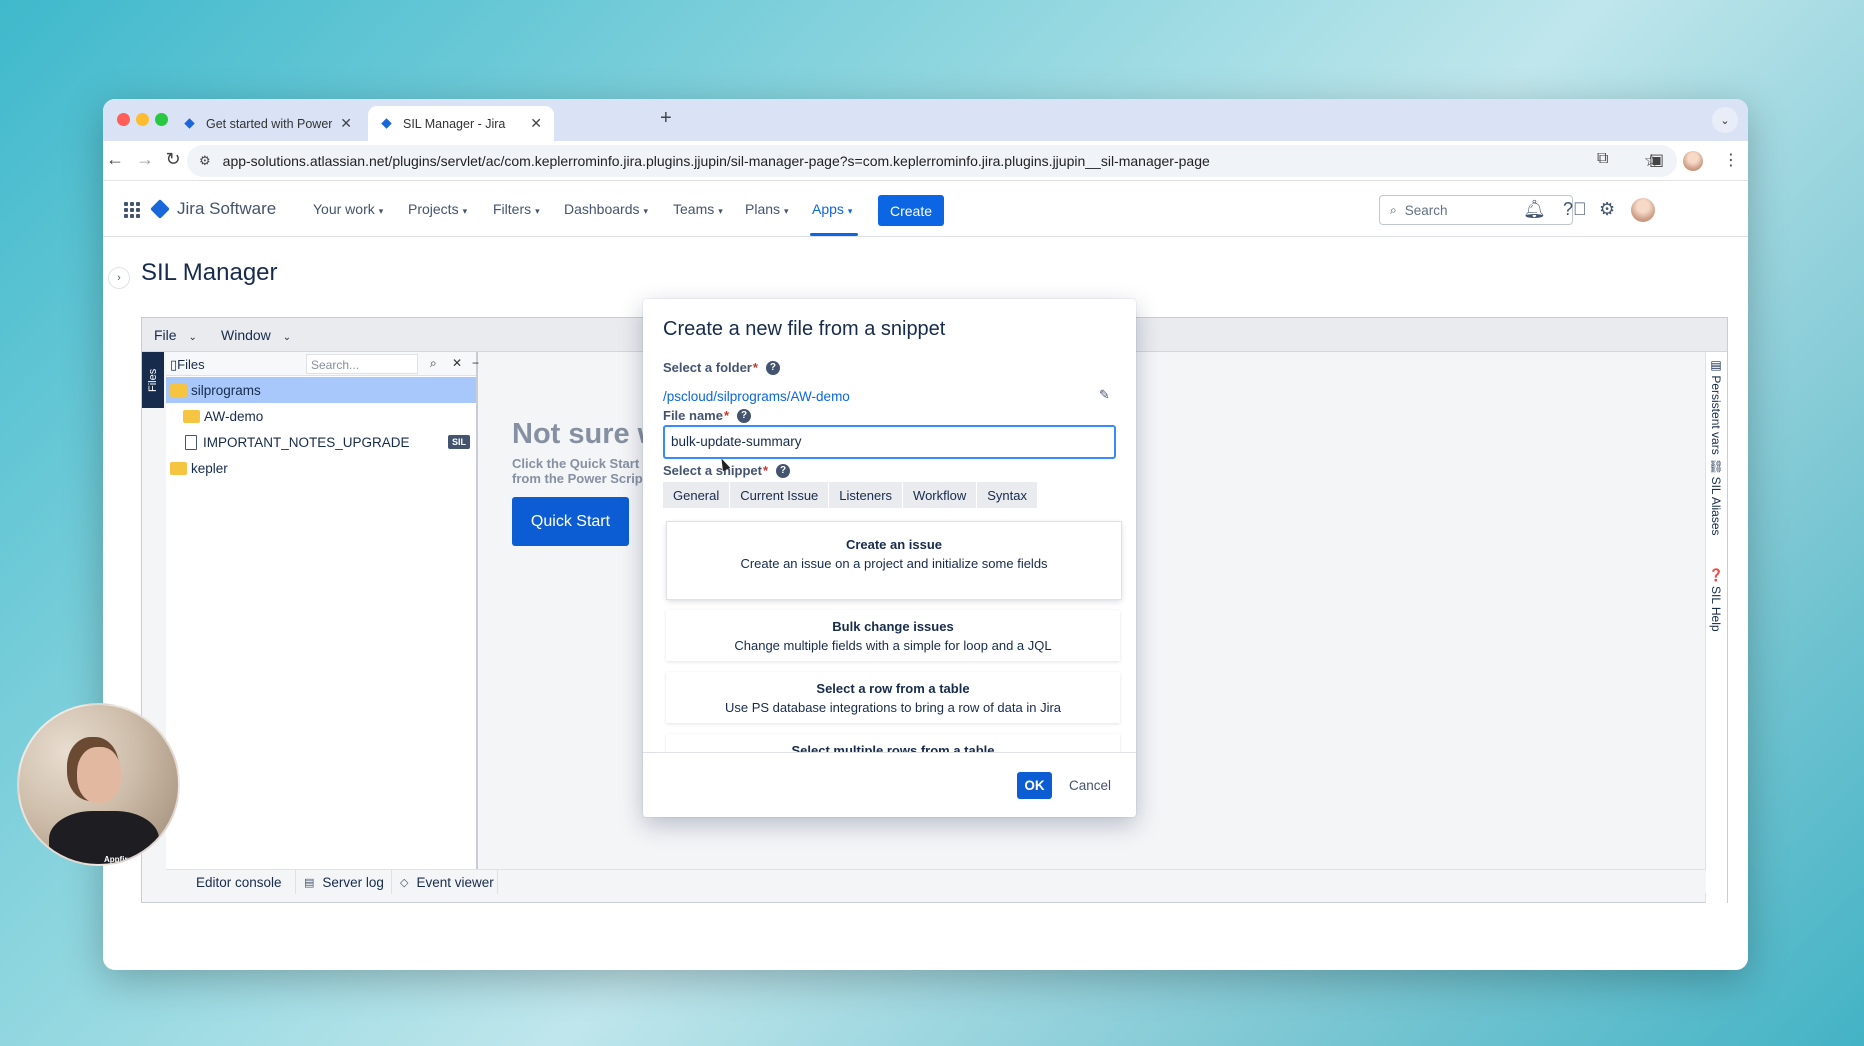 This screenshot has width=1864, height=1046. I want to click on product-name: Jira Software, so click(227, 208).